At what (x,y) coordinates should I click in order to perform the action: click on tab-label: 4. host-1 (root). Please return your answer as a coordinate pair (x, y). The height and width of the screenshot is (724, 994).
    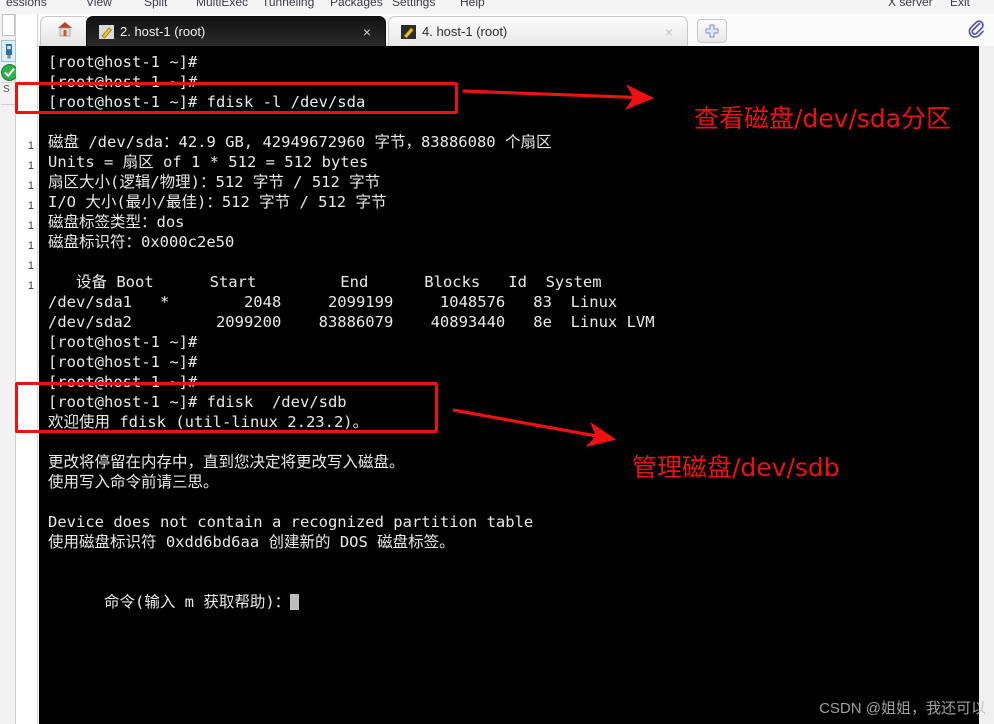
    Looking at the image, I should click on (465, 31).